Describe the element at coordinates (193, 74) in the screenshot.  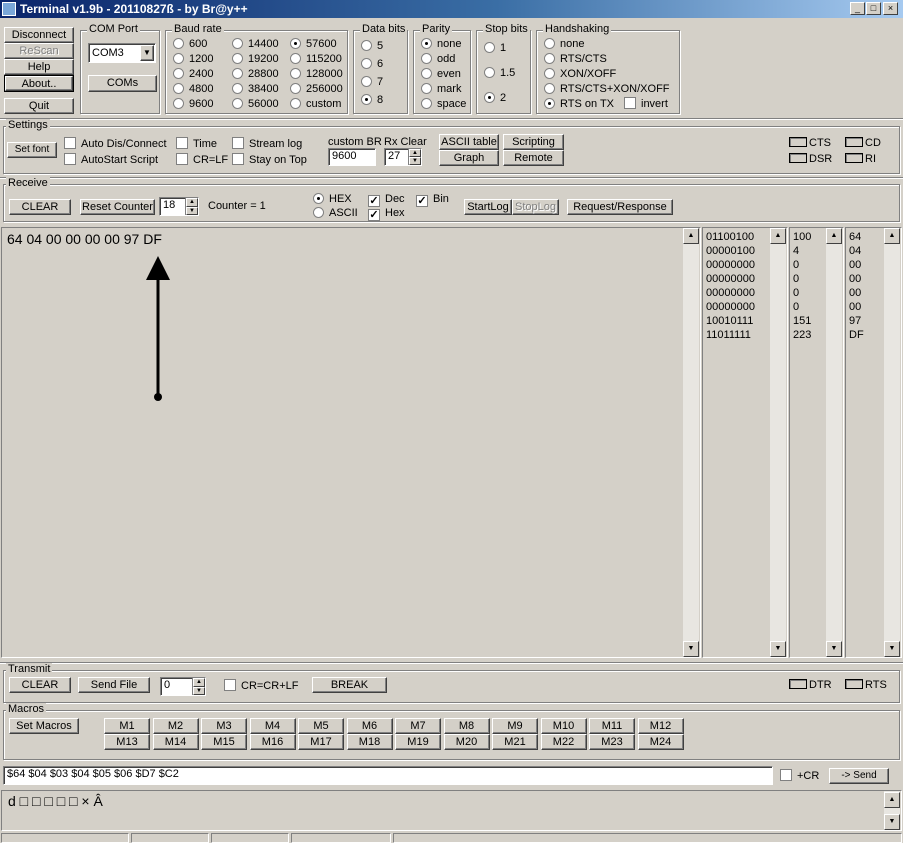
I see `baud-radio-2400: 2400` at that location.